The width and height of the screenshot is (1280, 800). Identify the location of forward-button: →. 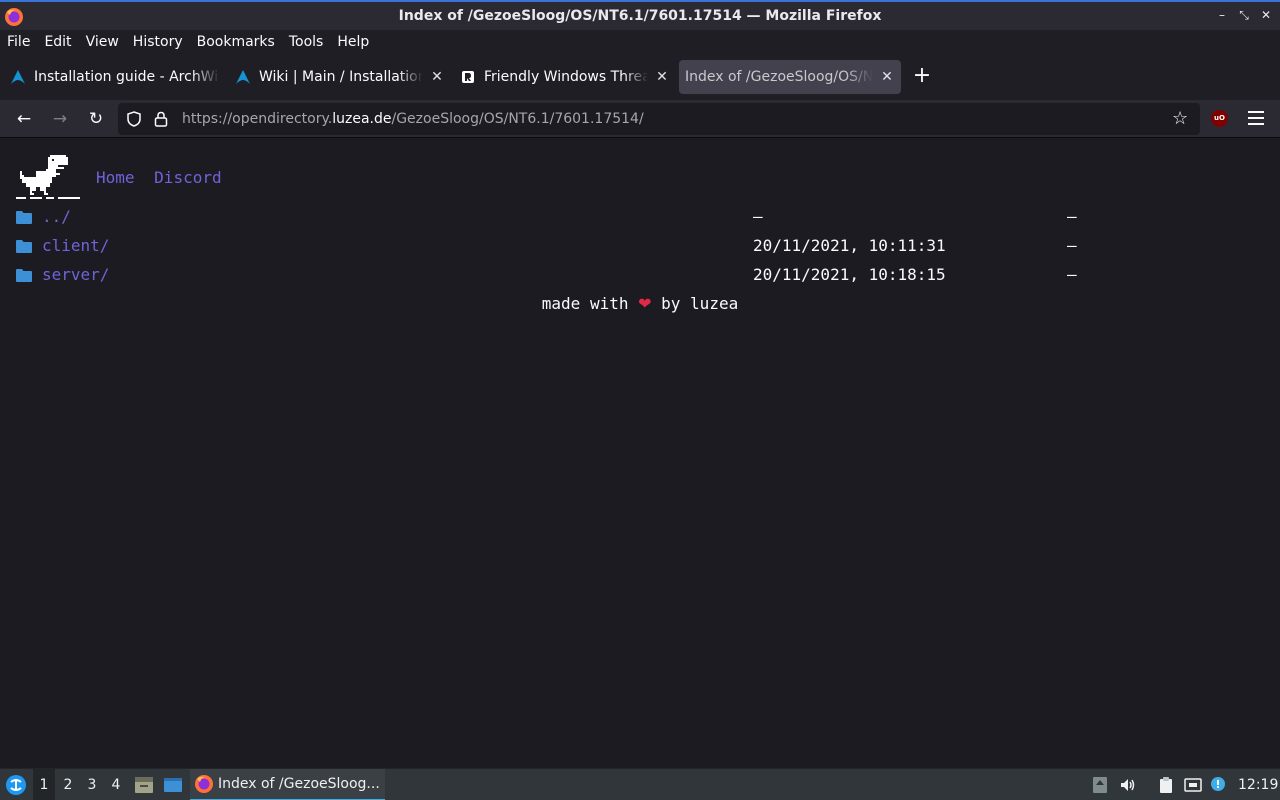
(60, 119).